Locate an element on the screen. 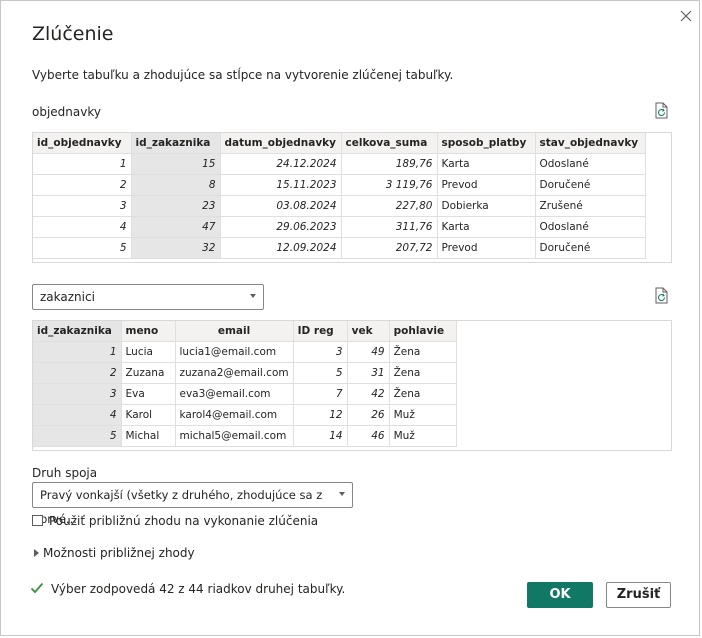  fuzzy-options-expander: Možnosti približnej zhody is located at coordinates (114, 553).